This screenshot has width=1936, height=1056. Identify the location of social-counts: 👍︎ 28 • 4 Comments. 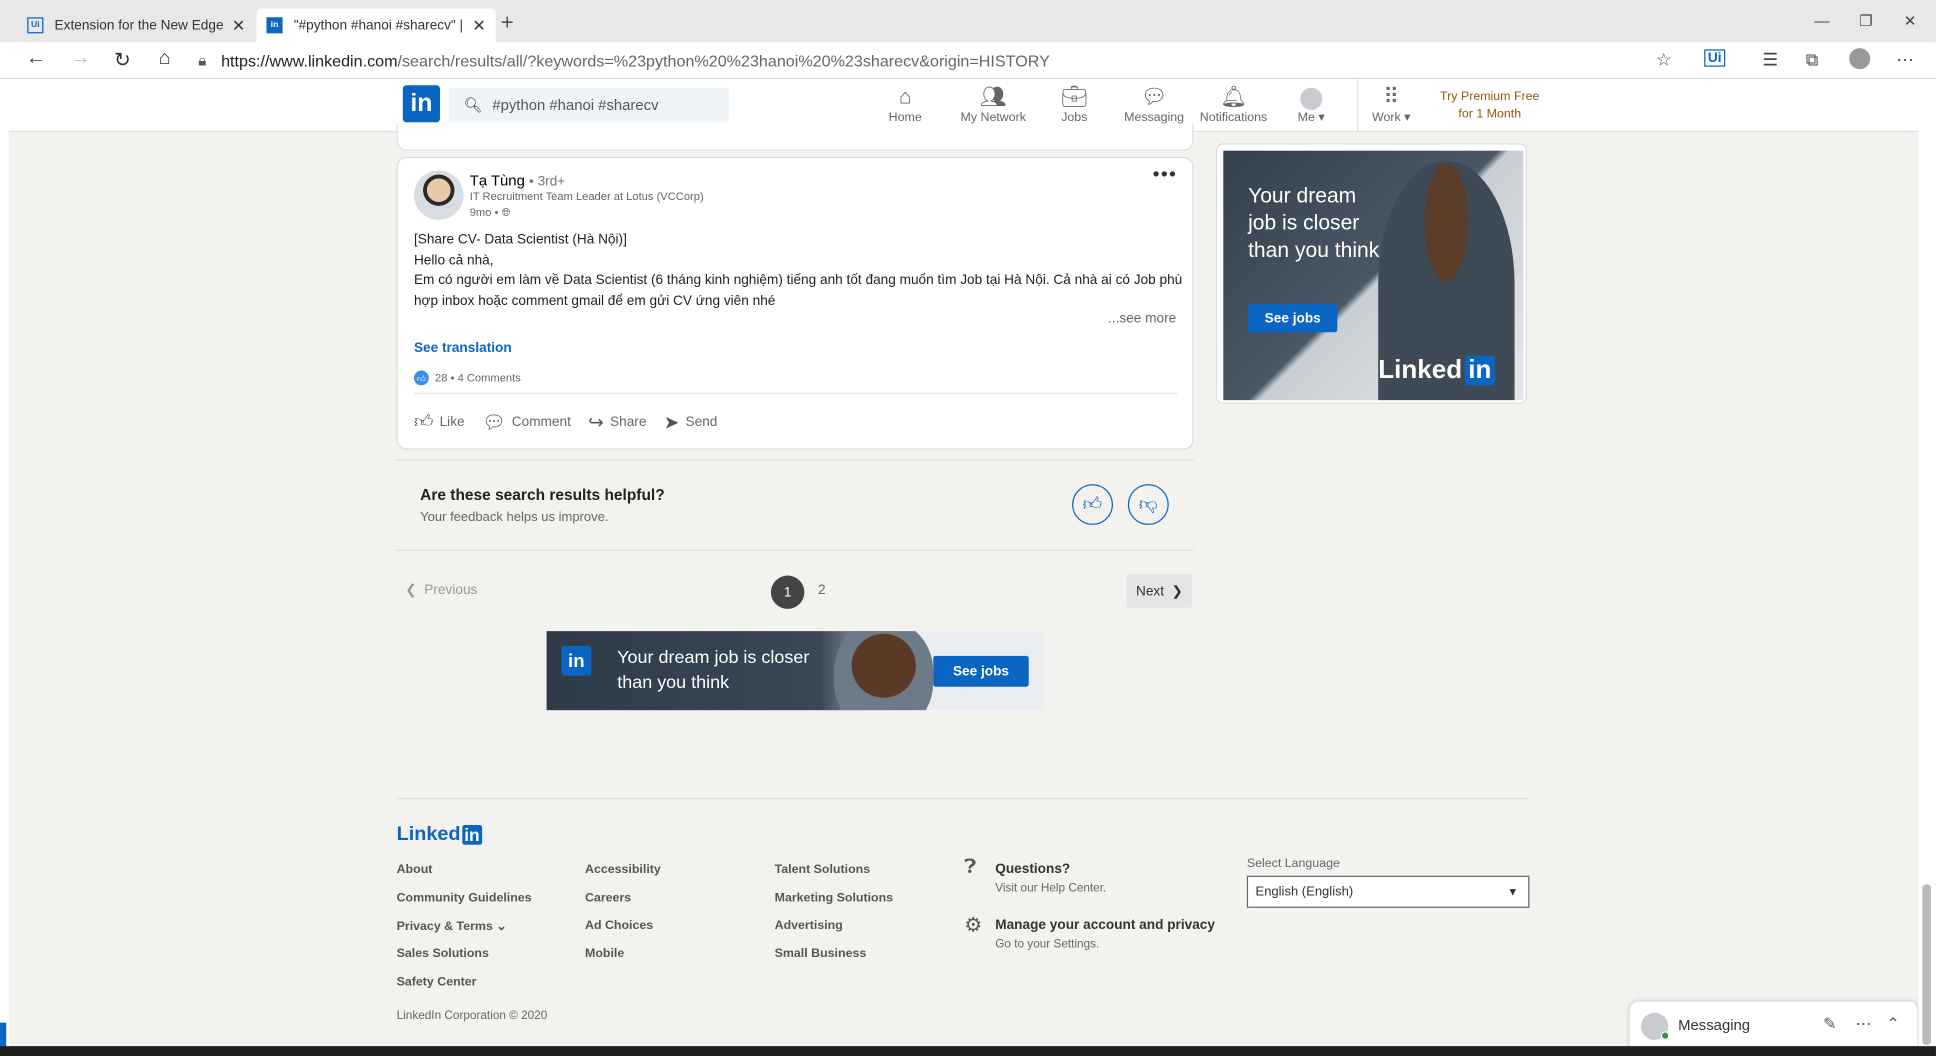
(467, 378).